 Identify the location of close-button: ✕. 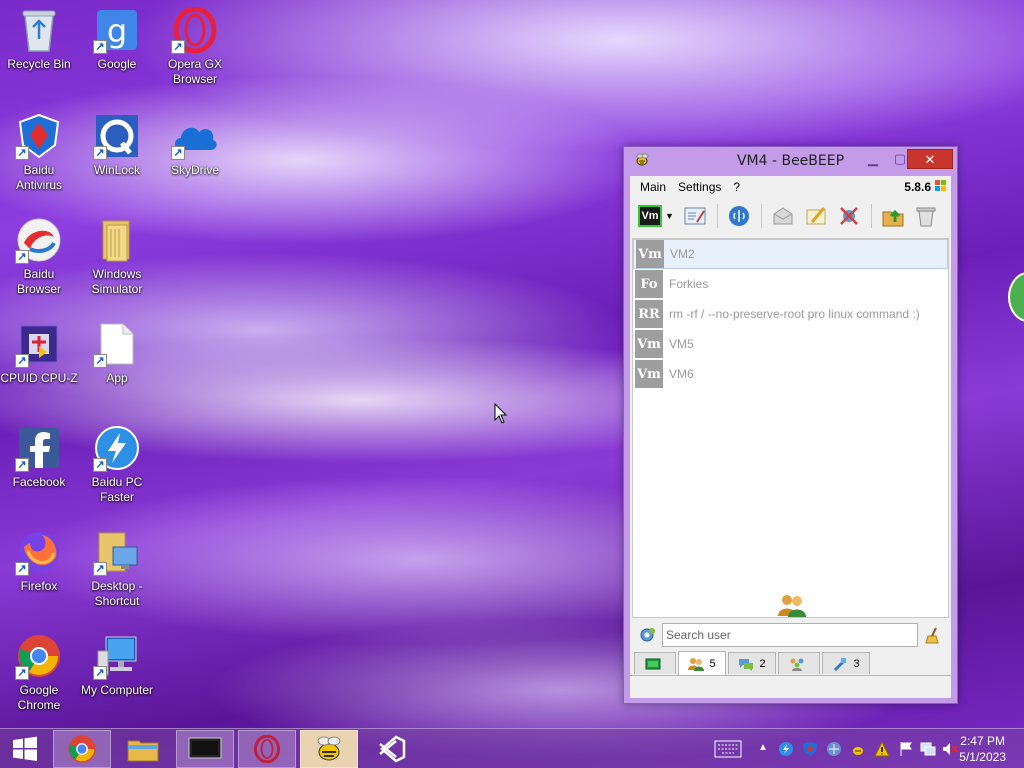
(930, 159).